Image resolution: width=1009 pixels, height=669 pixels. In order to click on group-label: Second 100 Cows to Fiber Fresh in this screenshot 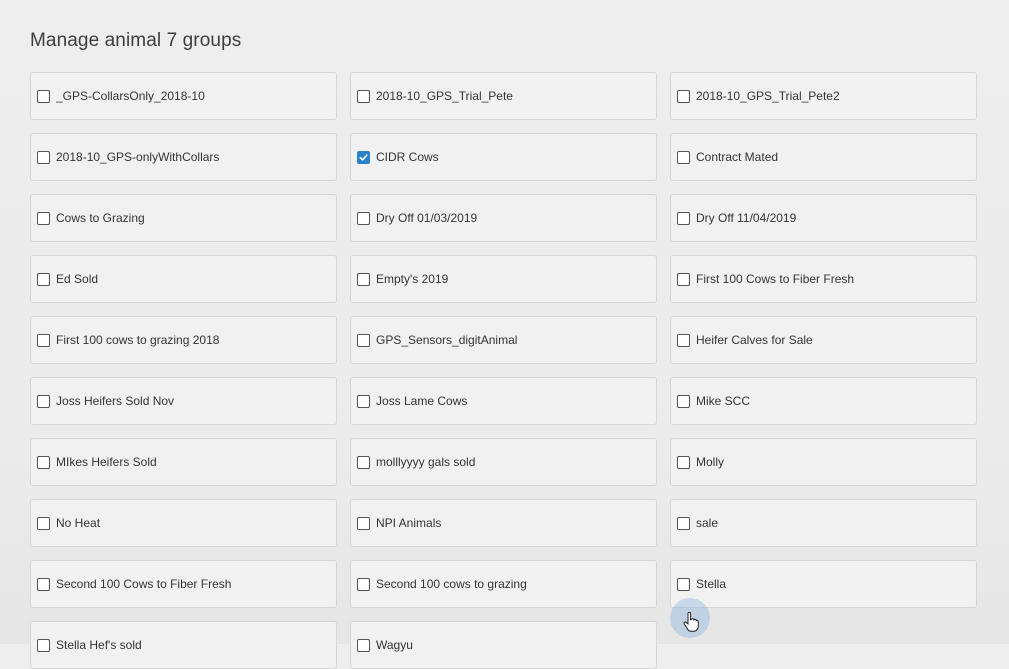, I will do `click(144, 584)`.